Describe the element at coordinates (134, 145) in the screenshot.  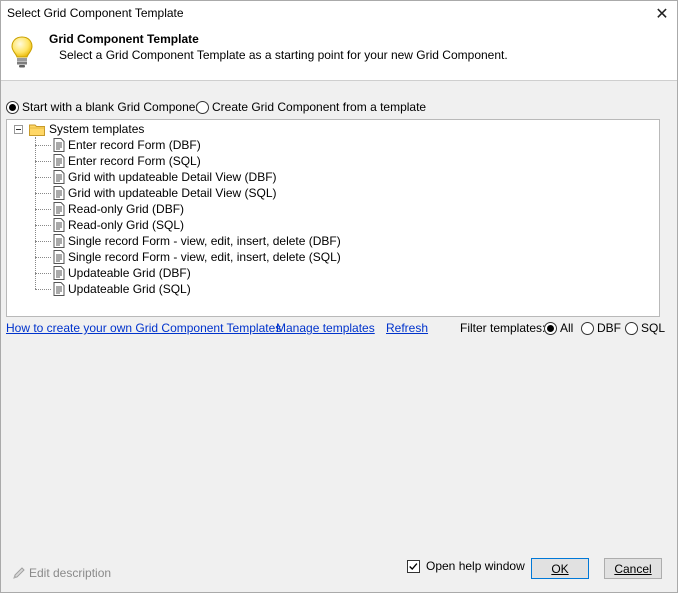
I see `tree-item-label: Enter record Form (DBF)` at that location.